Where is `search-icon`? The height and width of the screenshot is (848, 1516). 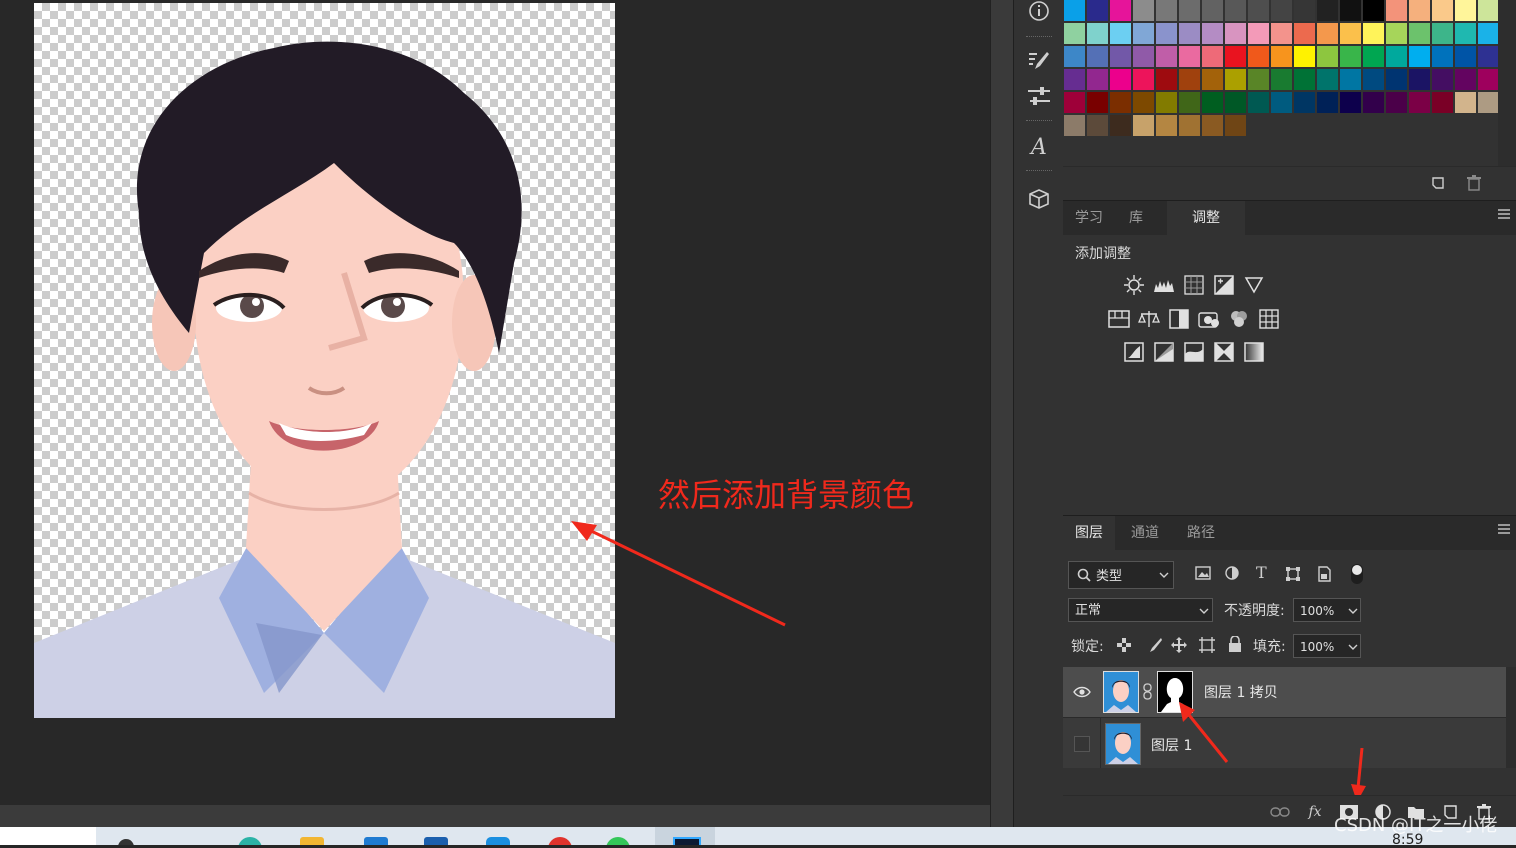 search-icon is located at coordinates (126, 842).